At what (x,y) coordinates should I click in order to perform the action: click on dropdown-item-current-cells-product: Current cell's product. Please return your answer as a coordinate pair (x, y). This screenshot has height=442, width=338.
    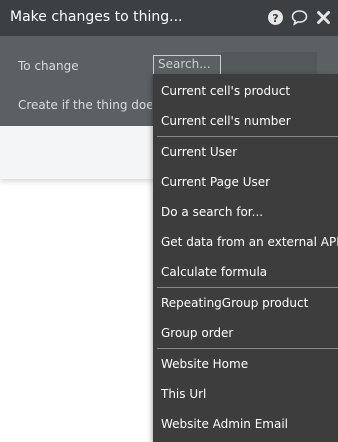
    Looking at the image, I should click on (245, 91).